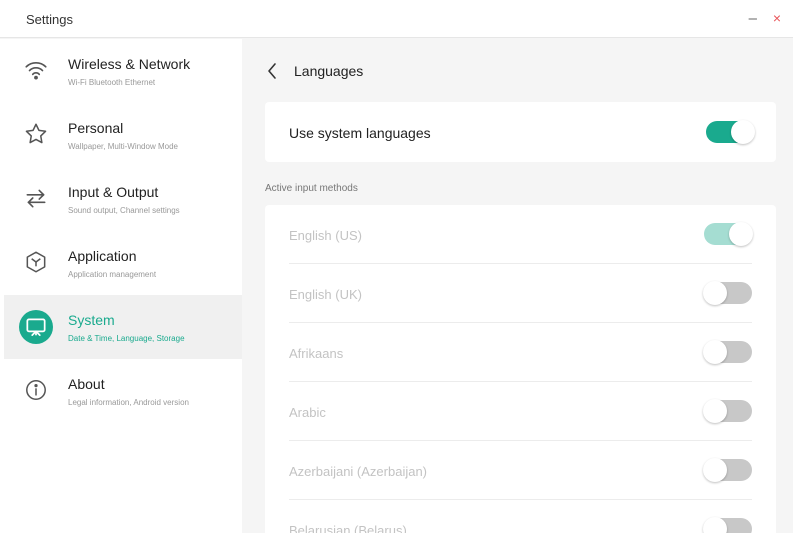 The image size is (793, 533). What do you see at coordinates (123, 327) in the screenshot?
I see `sidebar-item-system: System Date & Time, Language, Storage` at bounding box center [123, 327].